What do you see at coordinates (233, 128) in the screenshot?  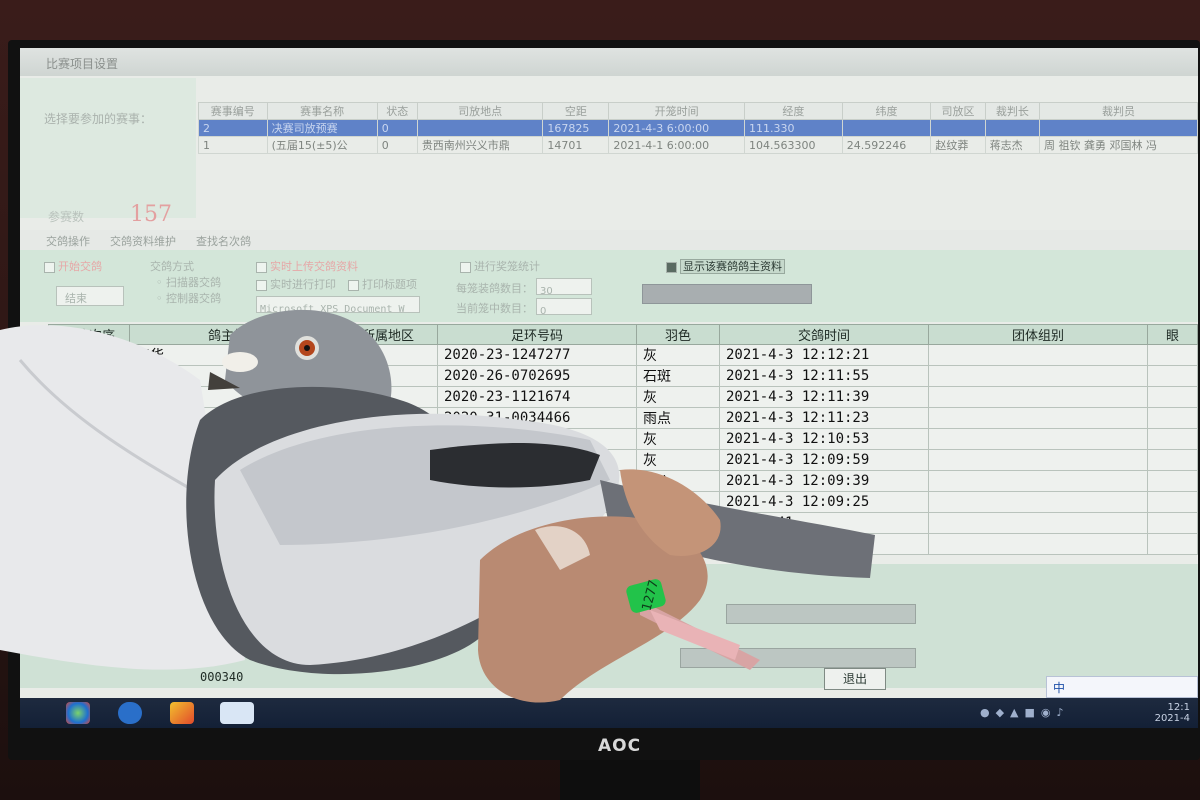 I see `cell: 2` at bounding box center [233, 128].